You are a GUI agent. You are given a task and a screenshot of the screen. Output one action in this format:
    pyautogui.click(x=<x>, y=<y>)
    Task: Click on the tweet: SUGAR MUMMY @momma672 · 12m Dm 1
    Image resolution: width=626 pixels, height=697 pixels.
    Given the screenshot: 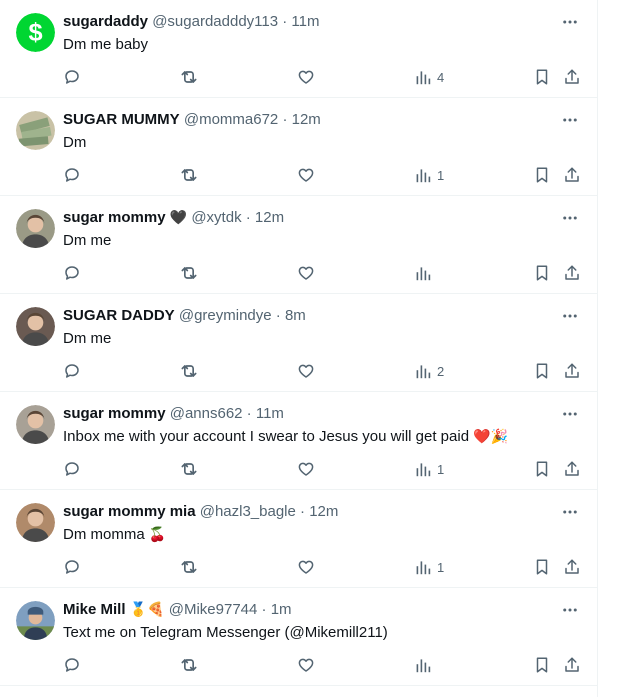 What is the action you would take?
    pyautogui.click(x=298, y=147)
    